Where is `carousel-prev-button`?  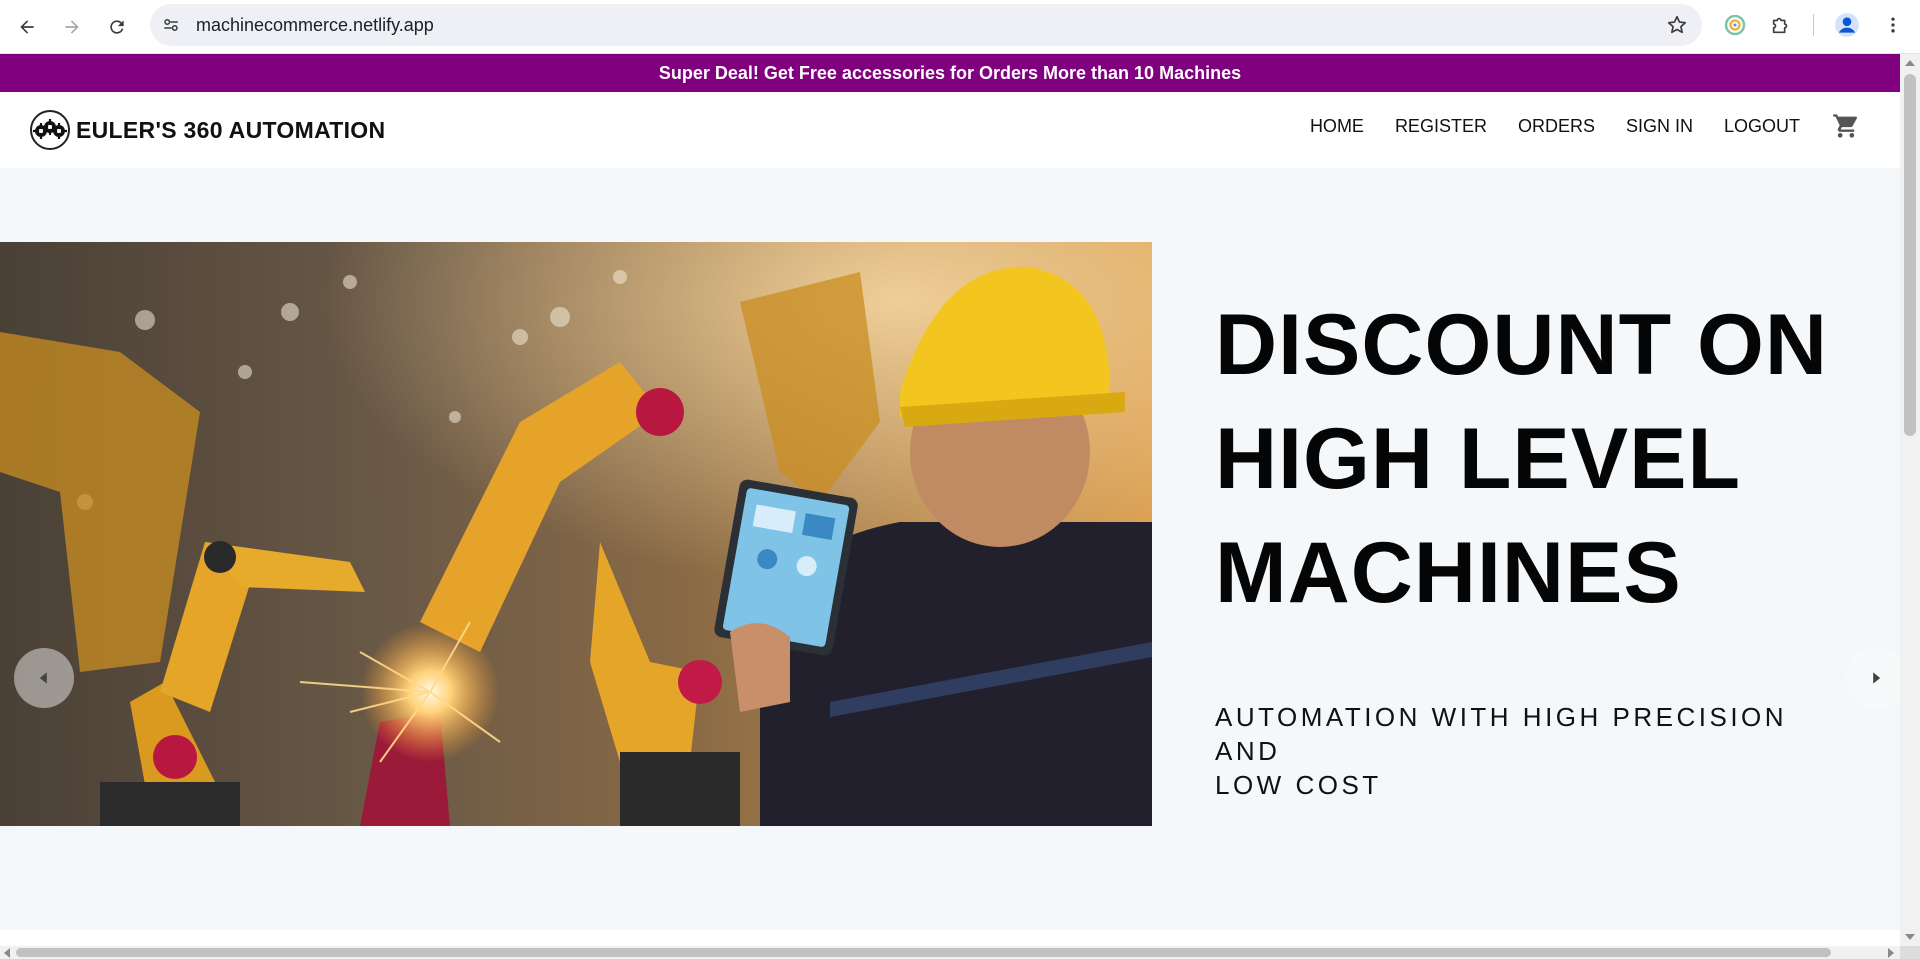
carousel-prev-button is located at coordinates (44, 678).